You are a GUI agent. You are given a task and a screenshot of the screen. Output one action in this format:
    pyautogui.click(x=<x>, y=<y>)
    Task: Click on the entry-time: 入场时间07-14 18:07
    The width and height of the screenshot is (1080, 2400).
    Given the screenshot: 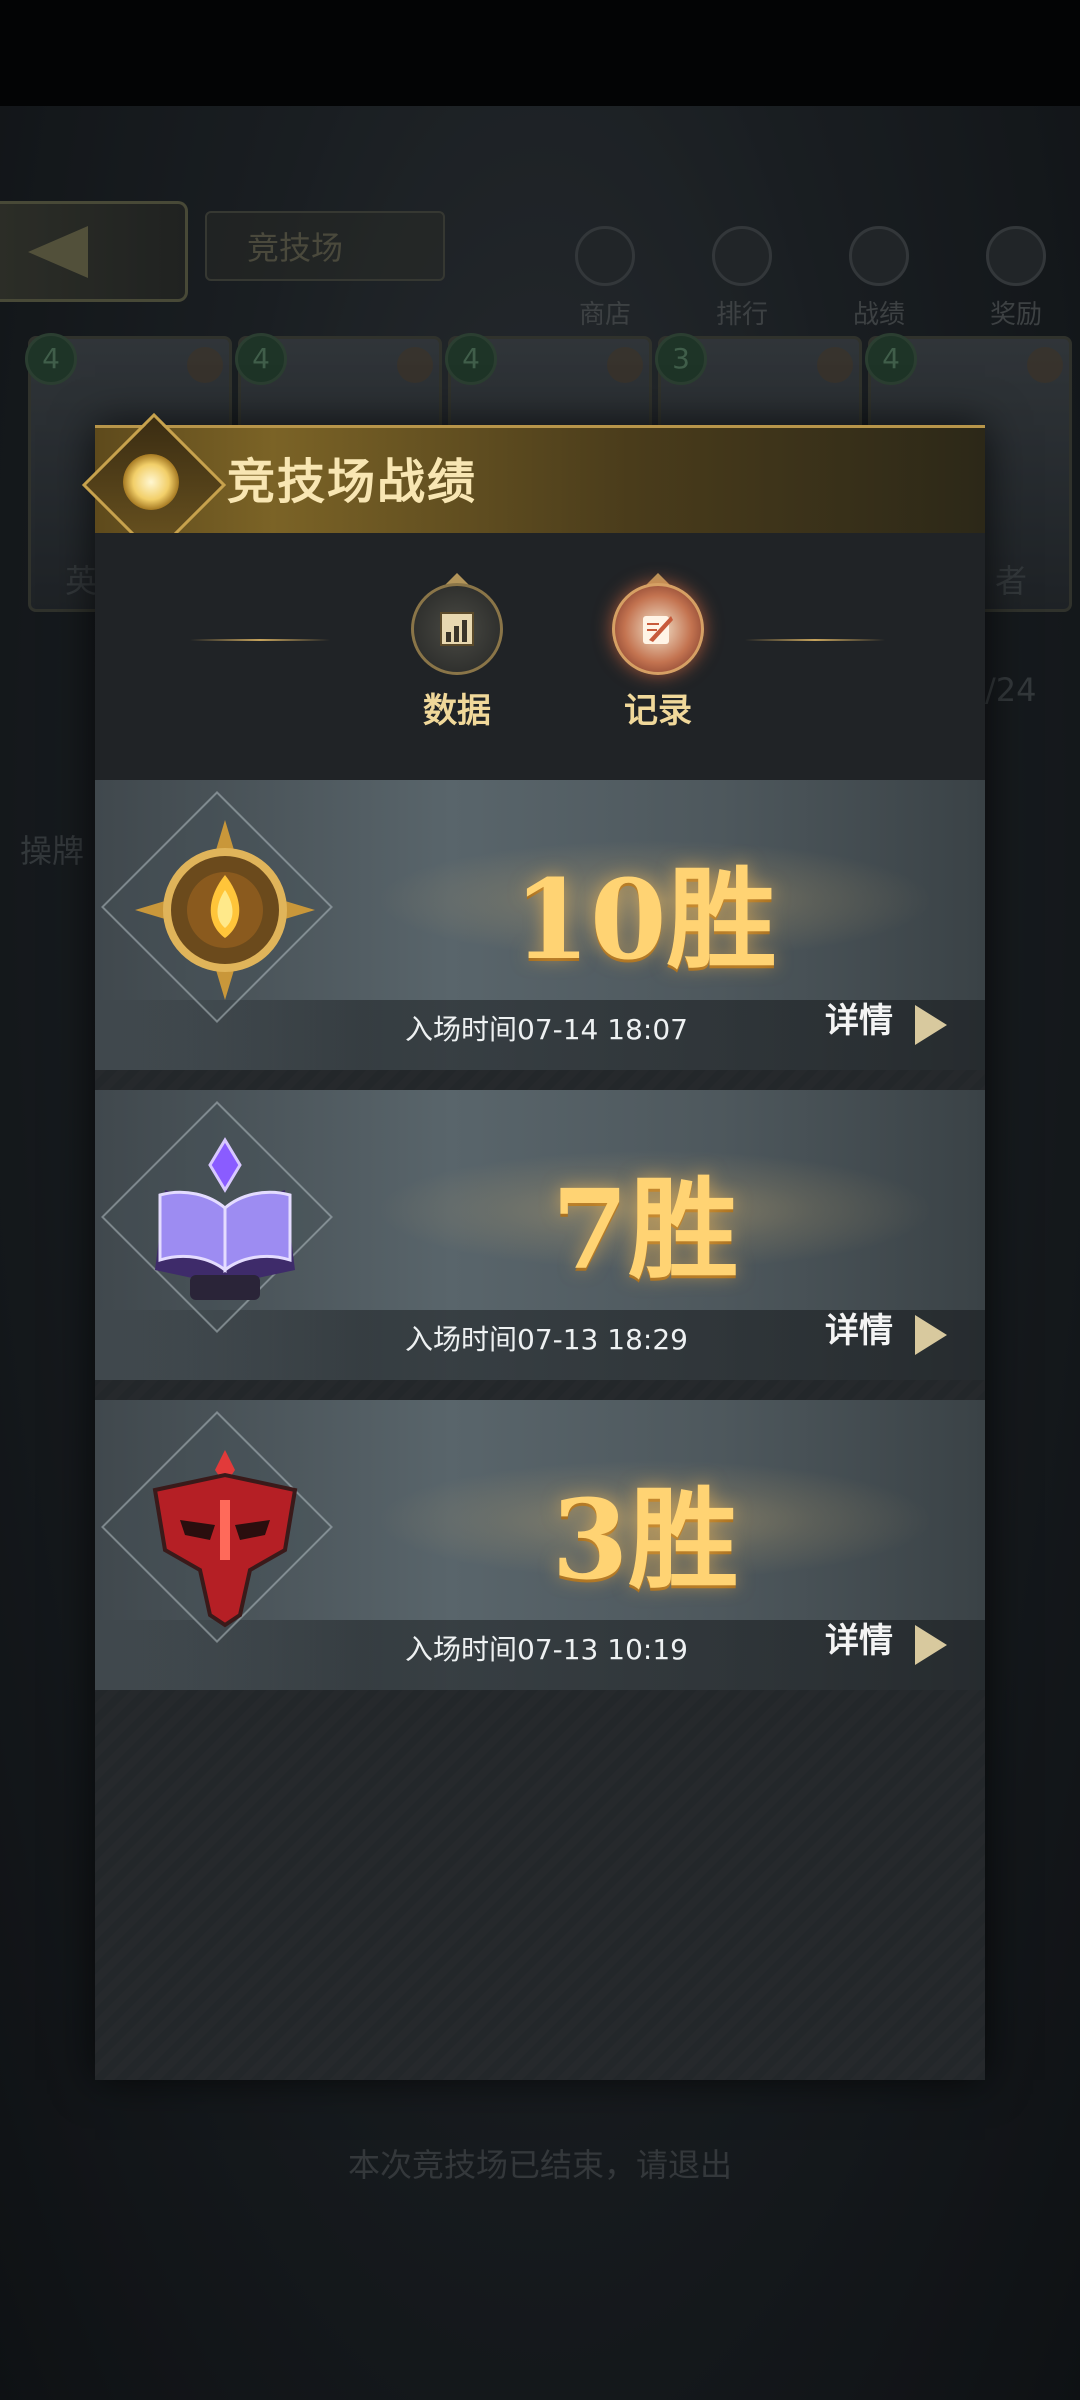 What is the action you would take?
    pyautogui.click(x=546, y=1029)
    